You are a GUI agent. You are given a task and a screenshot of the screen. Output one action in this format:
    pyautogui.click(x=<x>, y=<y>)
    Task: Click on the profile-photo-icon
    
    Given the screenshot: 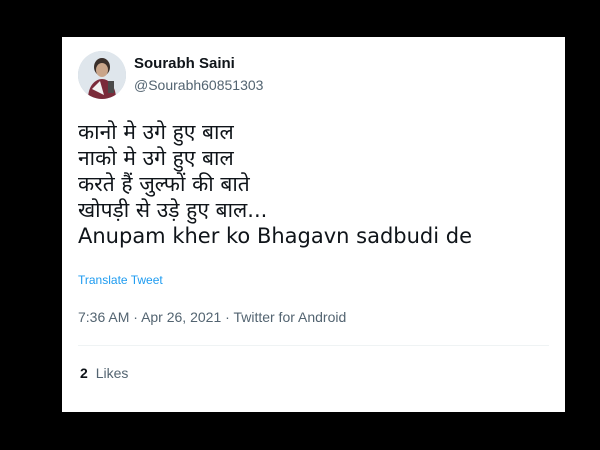 What is the action you would take?
    pyautogui.click(x=102, y=75)
    